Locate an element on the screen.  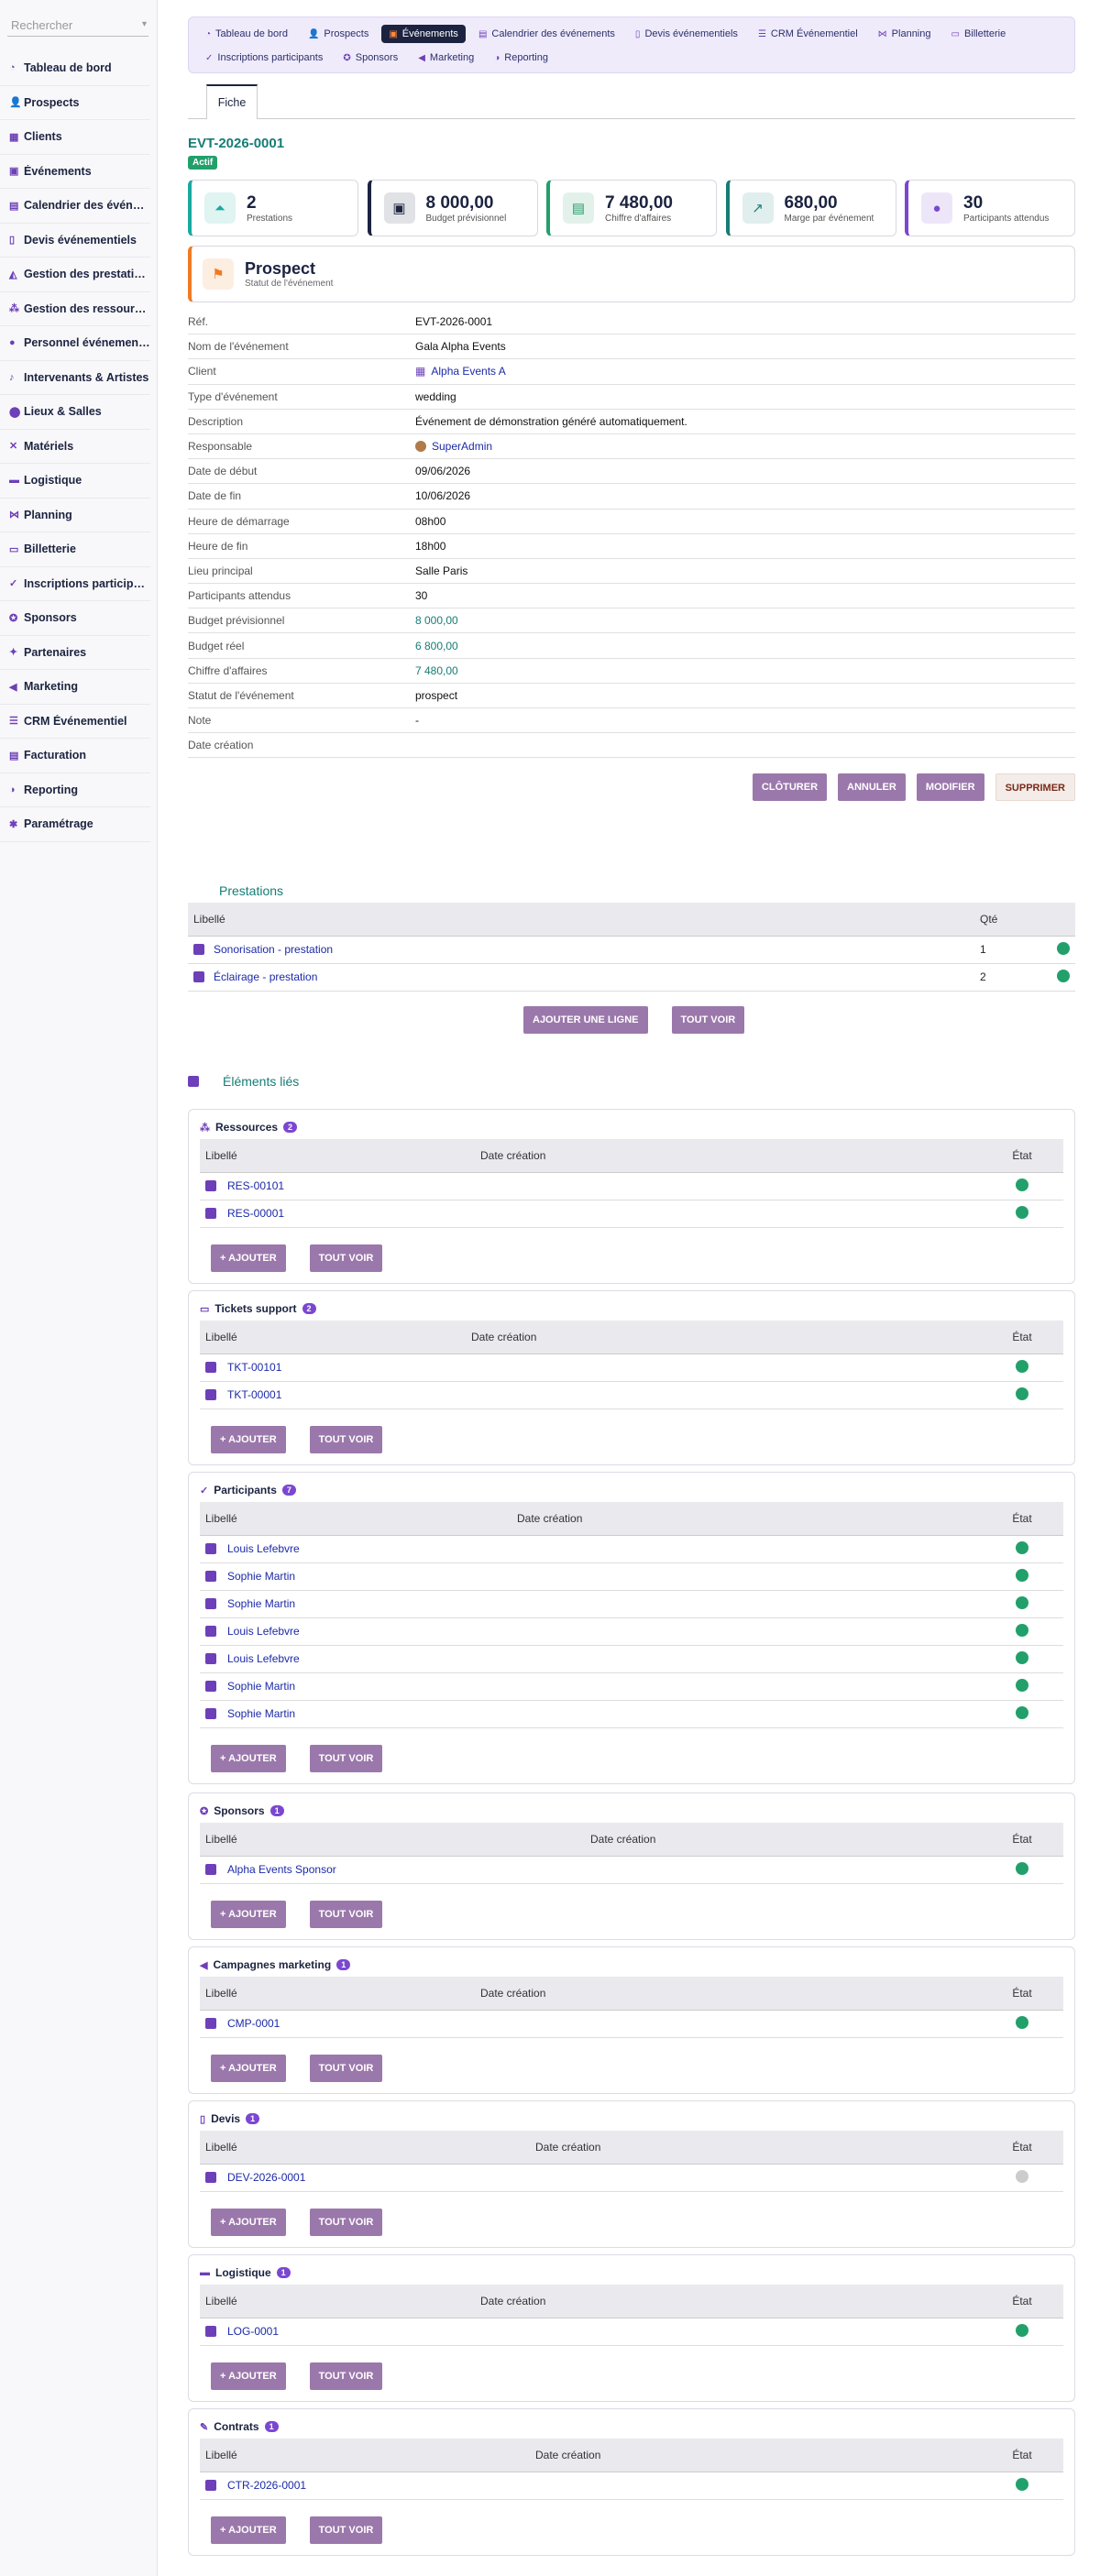
sidebar-item-16: ✪ Sponsors is located at coordinates (75, 618).